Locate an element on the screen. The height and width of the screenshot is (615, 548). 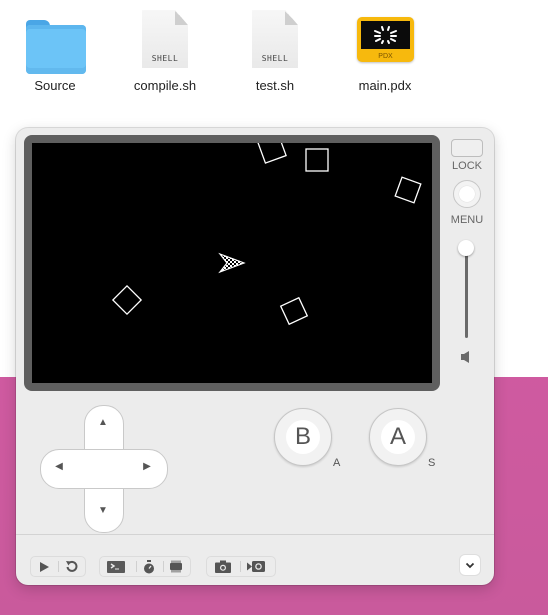
folder-icon is located at coordinates (56, 47).